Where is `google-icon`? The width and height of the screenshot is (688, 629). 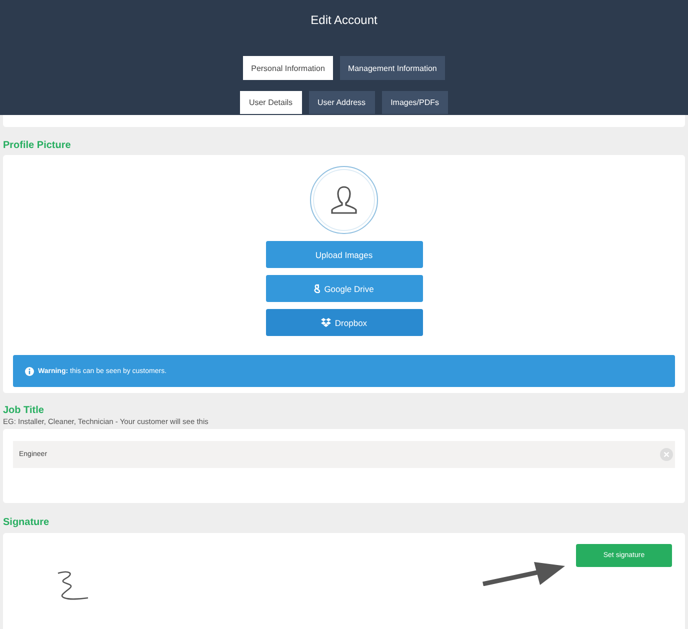
google-icon is located at coordinates (317, 289).